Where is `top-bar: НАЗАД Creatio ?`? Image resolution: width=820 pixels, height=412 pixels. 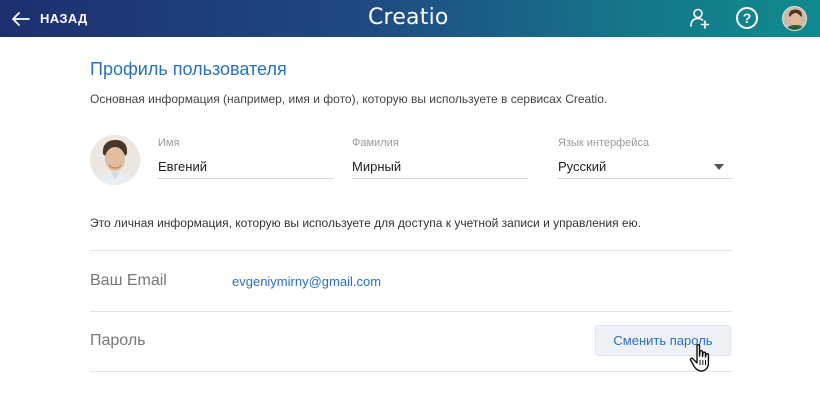 top-bar: НАЗАД Creatio ? is located at coordinates (410, 18).